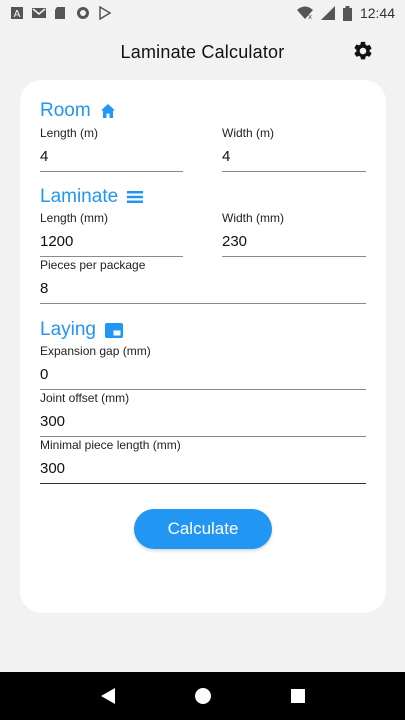 The image size is (405, 720). I want to click on status-right-icons: x 12:44, so click(345, 13).